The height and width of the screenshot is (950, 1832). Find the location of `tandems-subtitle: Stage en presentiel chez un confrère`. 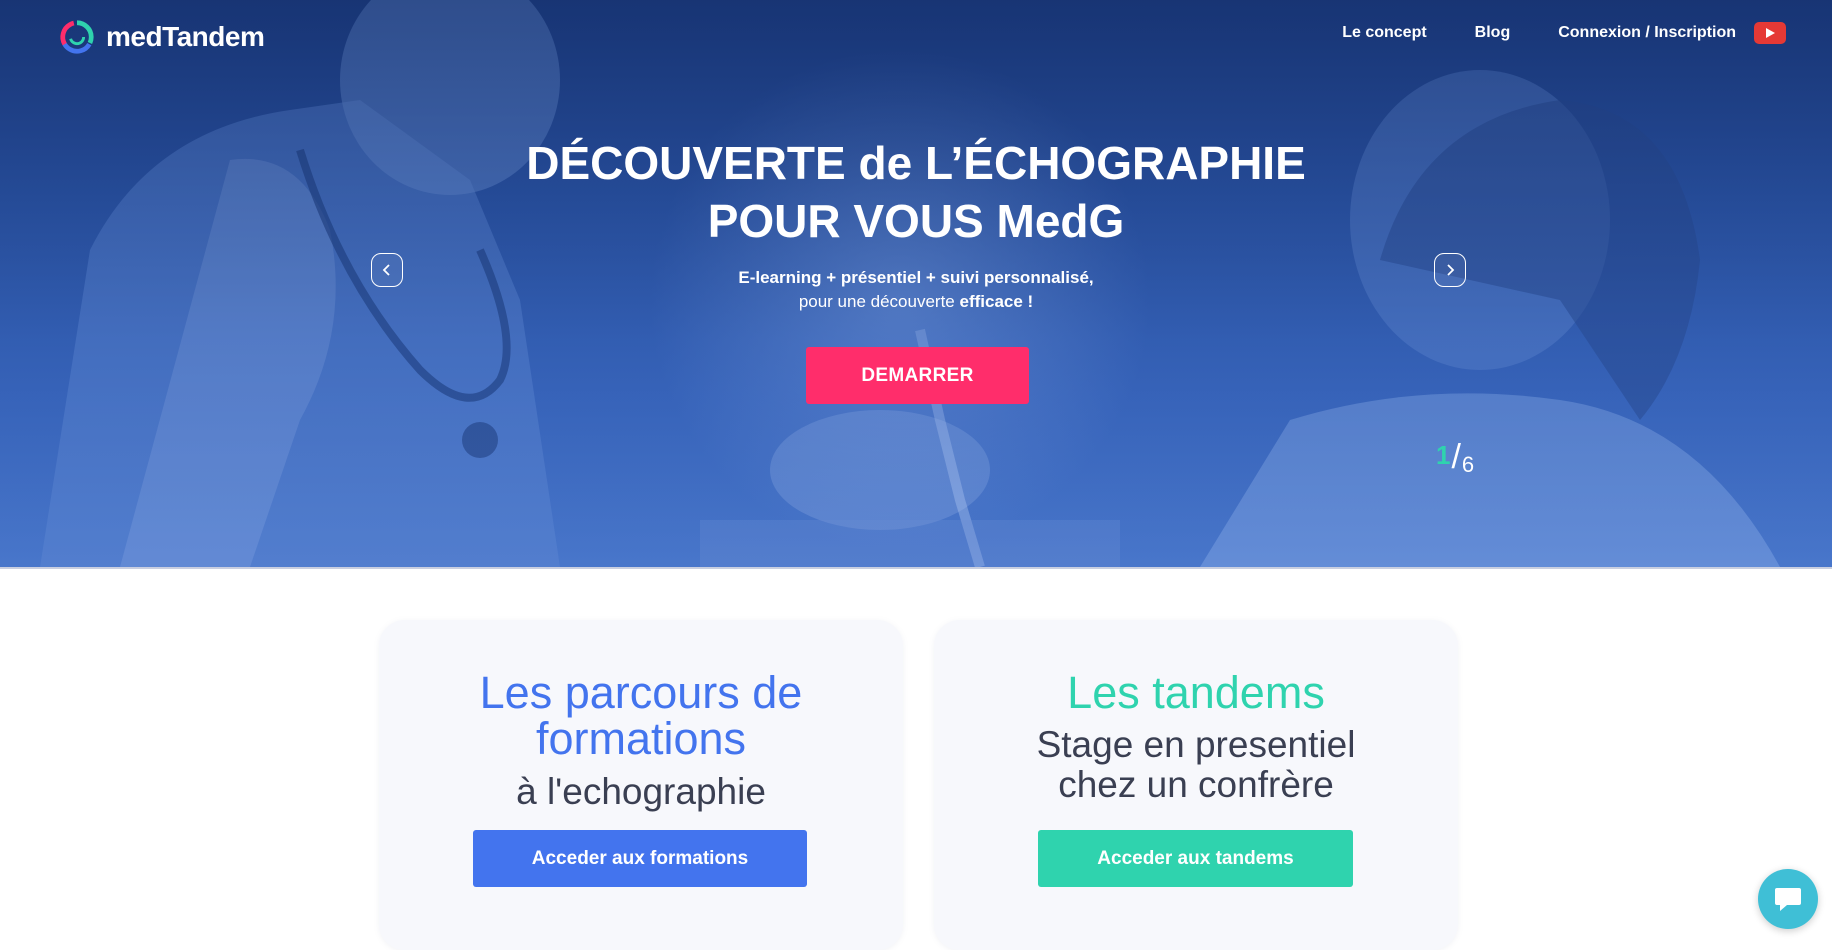

tandems-subtitle: Stage en presentiel chez un confrère is located at coordinates (1196, 765).